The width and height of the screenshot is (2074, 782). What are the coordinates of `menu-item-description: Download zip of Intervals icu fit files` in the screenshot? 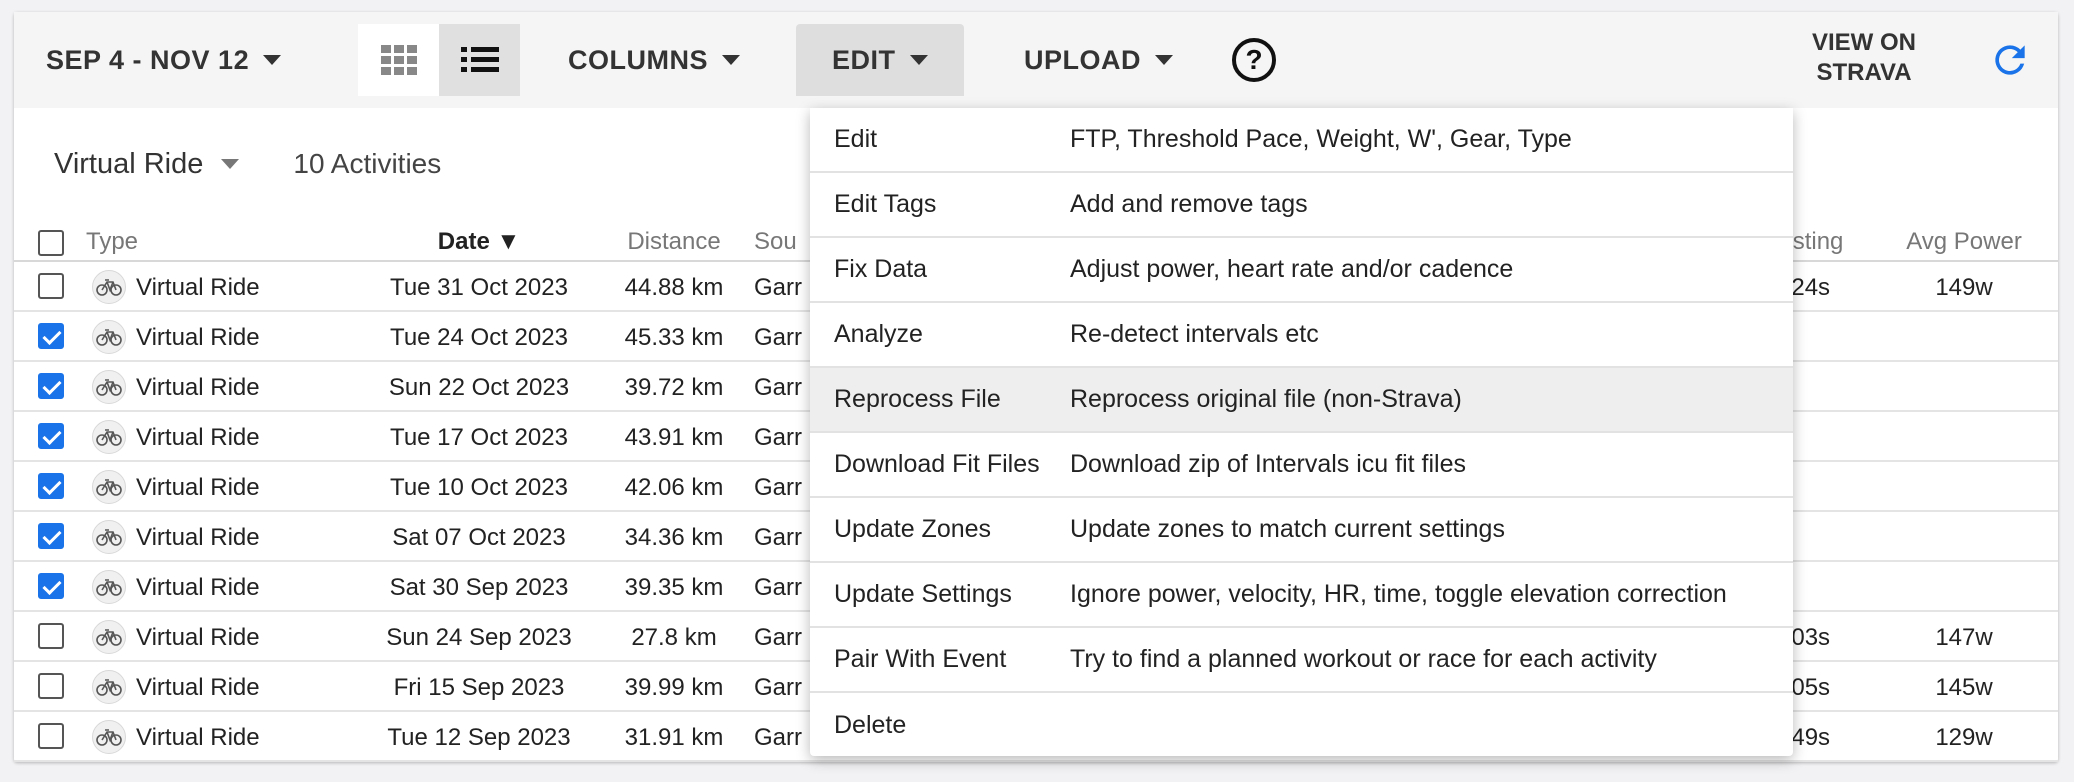 It's located at (1268, 464).